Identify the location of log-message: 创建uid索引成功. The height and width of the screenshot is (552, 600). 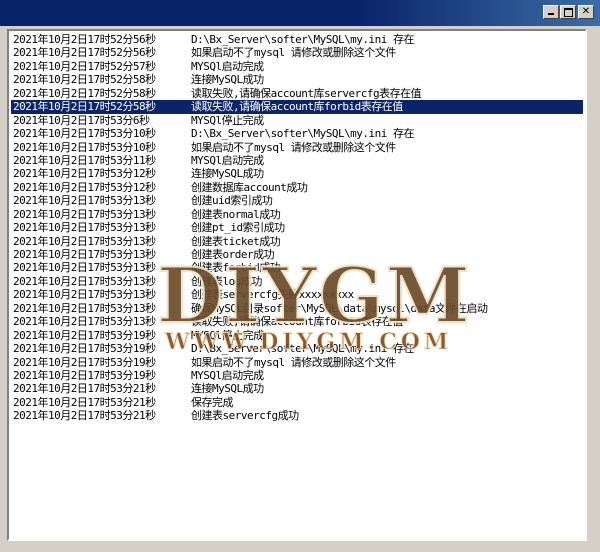
(232, 201).